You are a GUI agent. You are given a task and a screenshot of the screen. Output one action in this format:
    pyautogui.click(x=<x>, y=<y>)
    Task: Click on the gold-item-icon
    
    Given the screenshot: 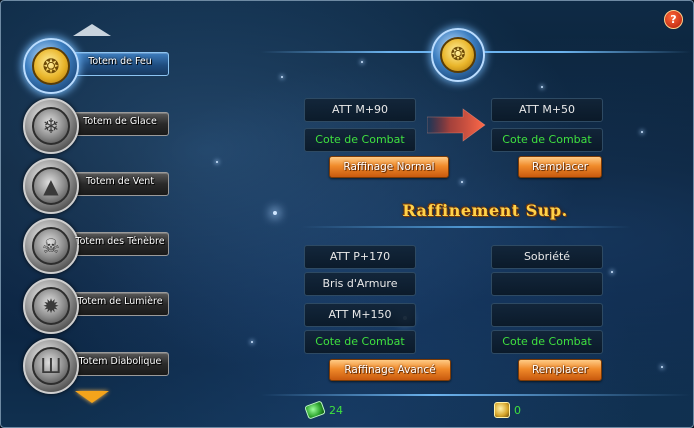 What is the action you would take?
    pyautogui.click(x=502, y=410)
    